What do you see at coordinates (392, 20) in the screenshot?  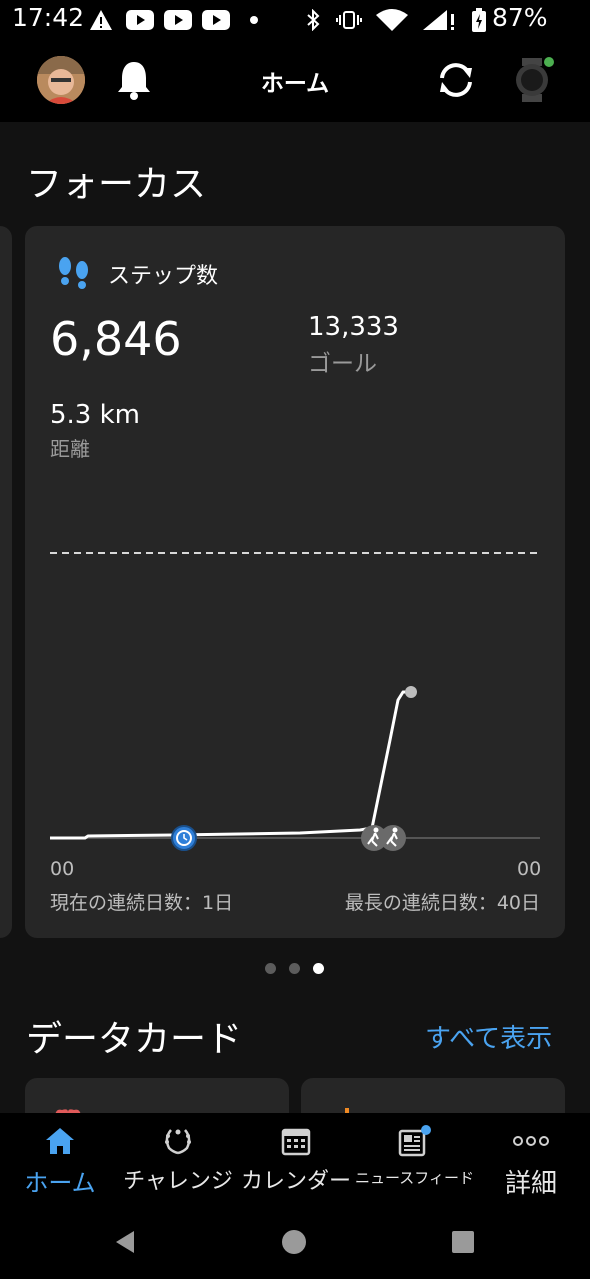 I see `wifi-icon` at bounding box center [392, 20].